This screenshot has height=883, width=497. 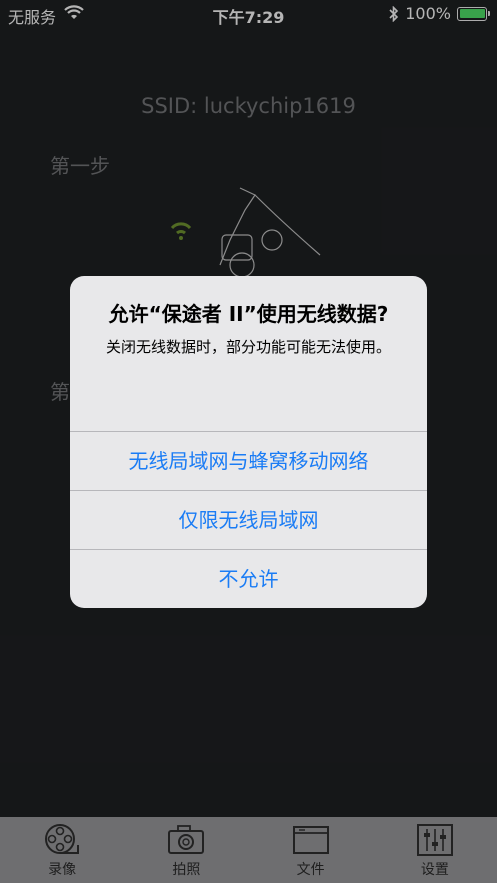 What do you see at coordinates (248, 460) in the screenshot?
I see `allow-wlan-cellular-button: 无线局域网与蜂窝移动网络` at bounding box center [248, 460].